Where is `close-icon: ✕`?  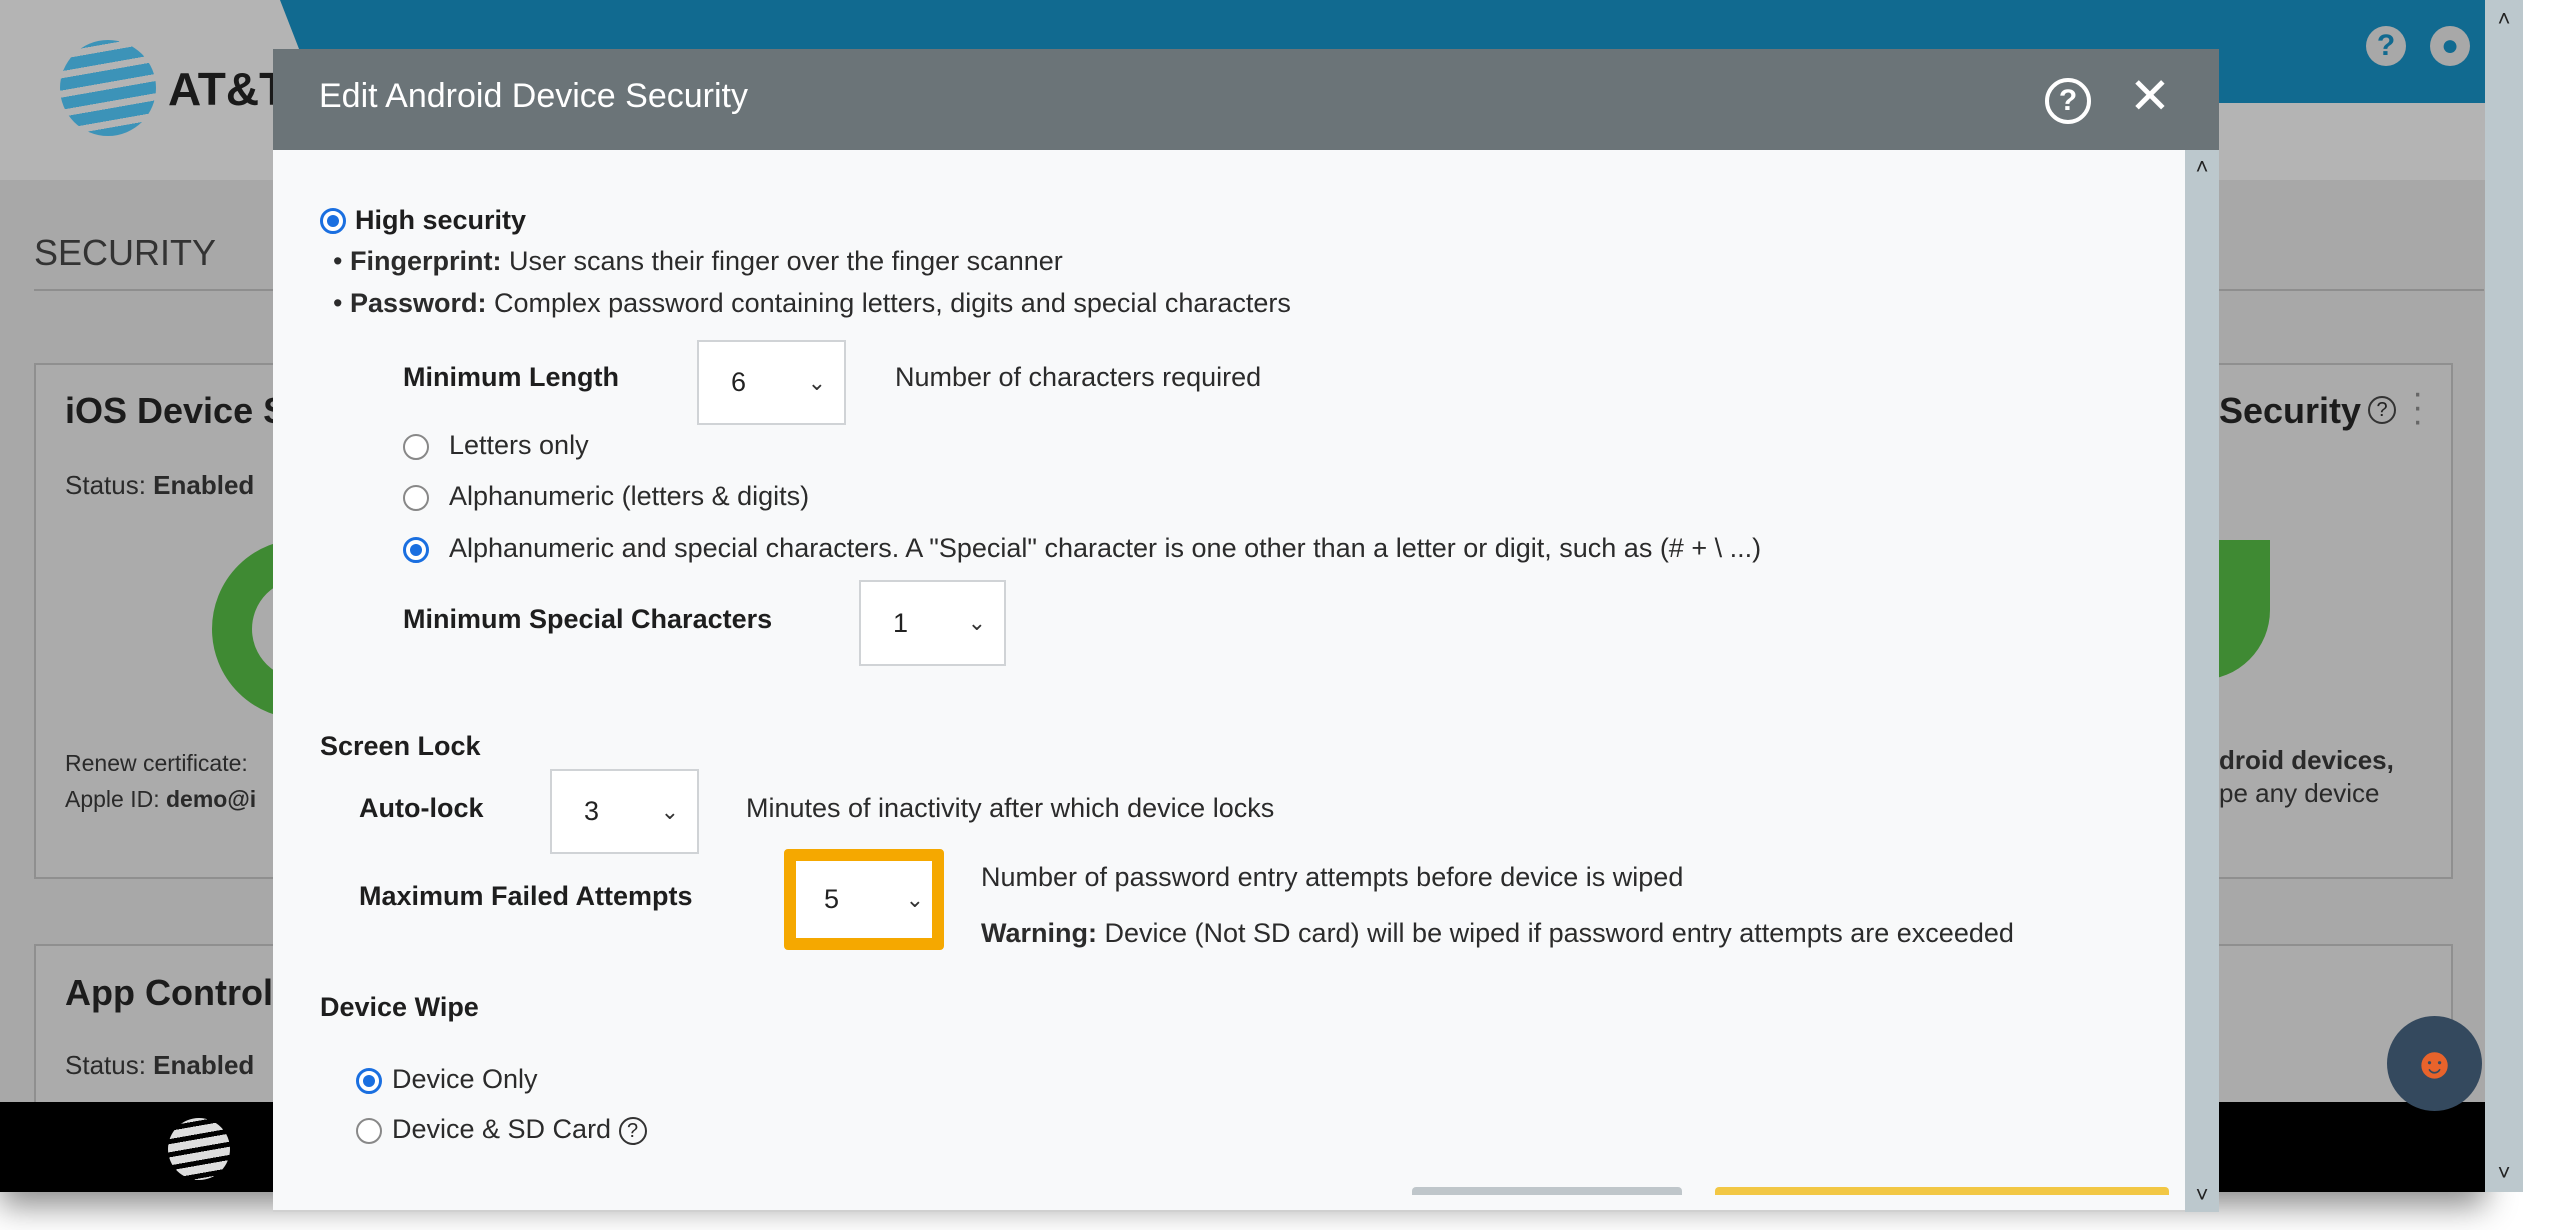
close-icon: ✕ is located at coordinates (2150, 96).